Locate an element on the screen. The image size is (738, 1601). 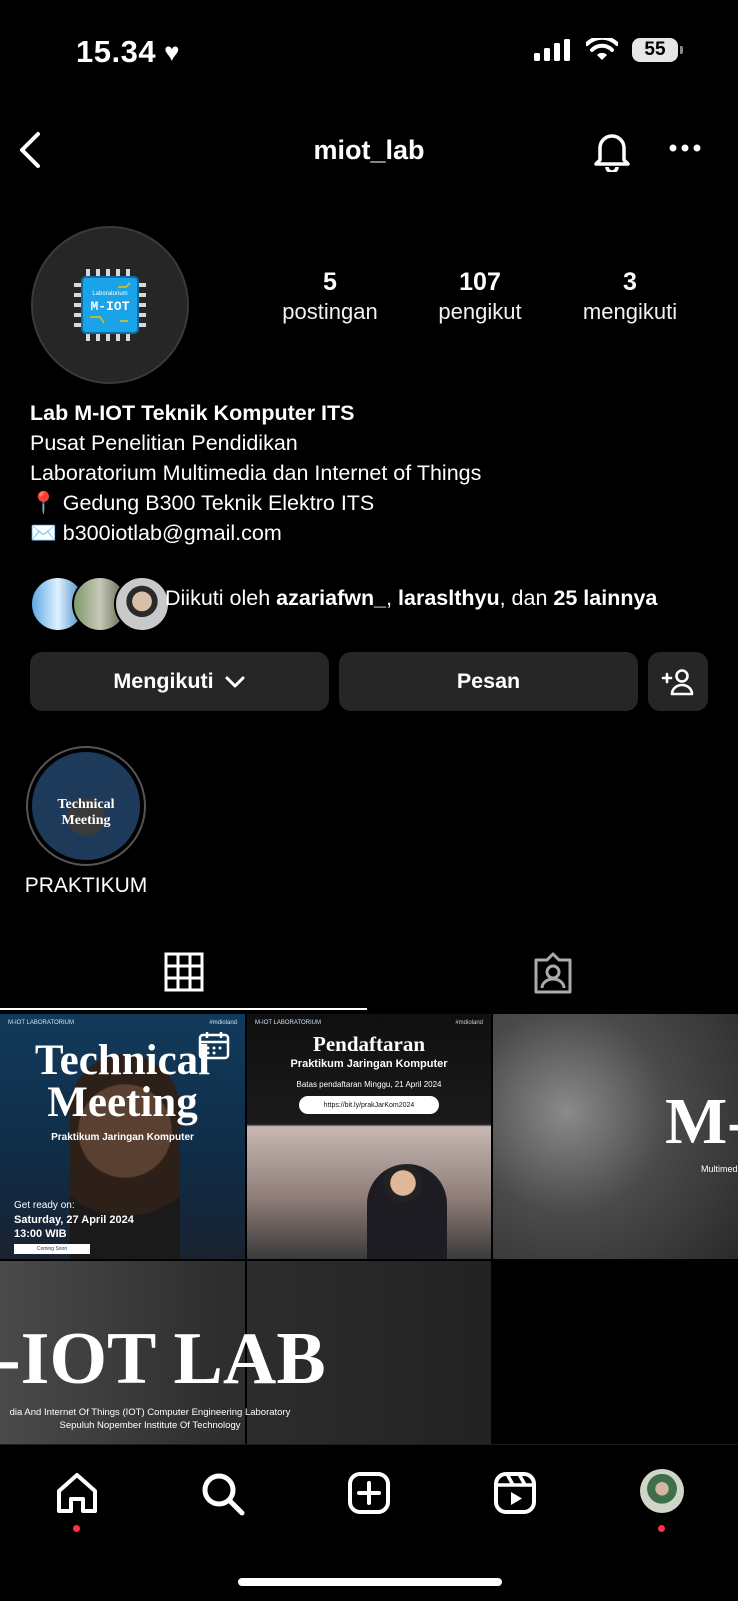
following-button: Mengikuti is located at coordinates (179, 681).